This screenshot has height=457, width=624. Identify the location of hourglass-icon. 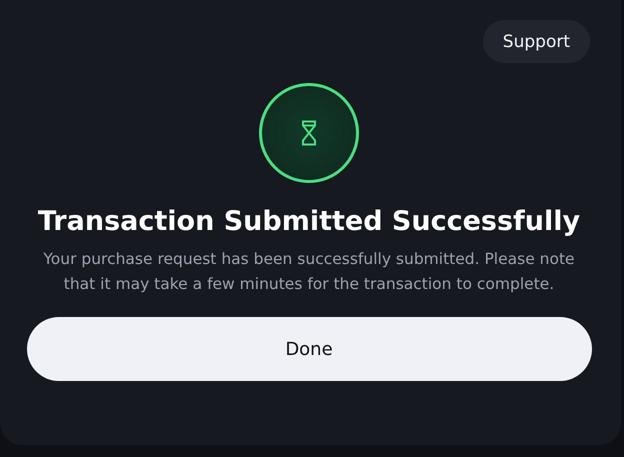
(309, 133).